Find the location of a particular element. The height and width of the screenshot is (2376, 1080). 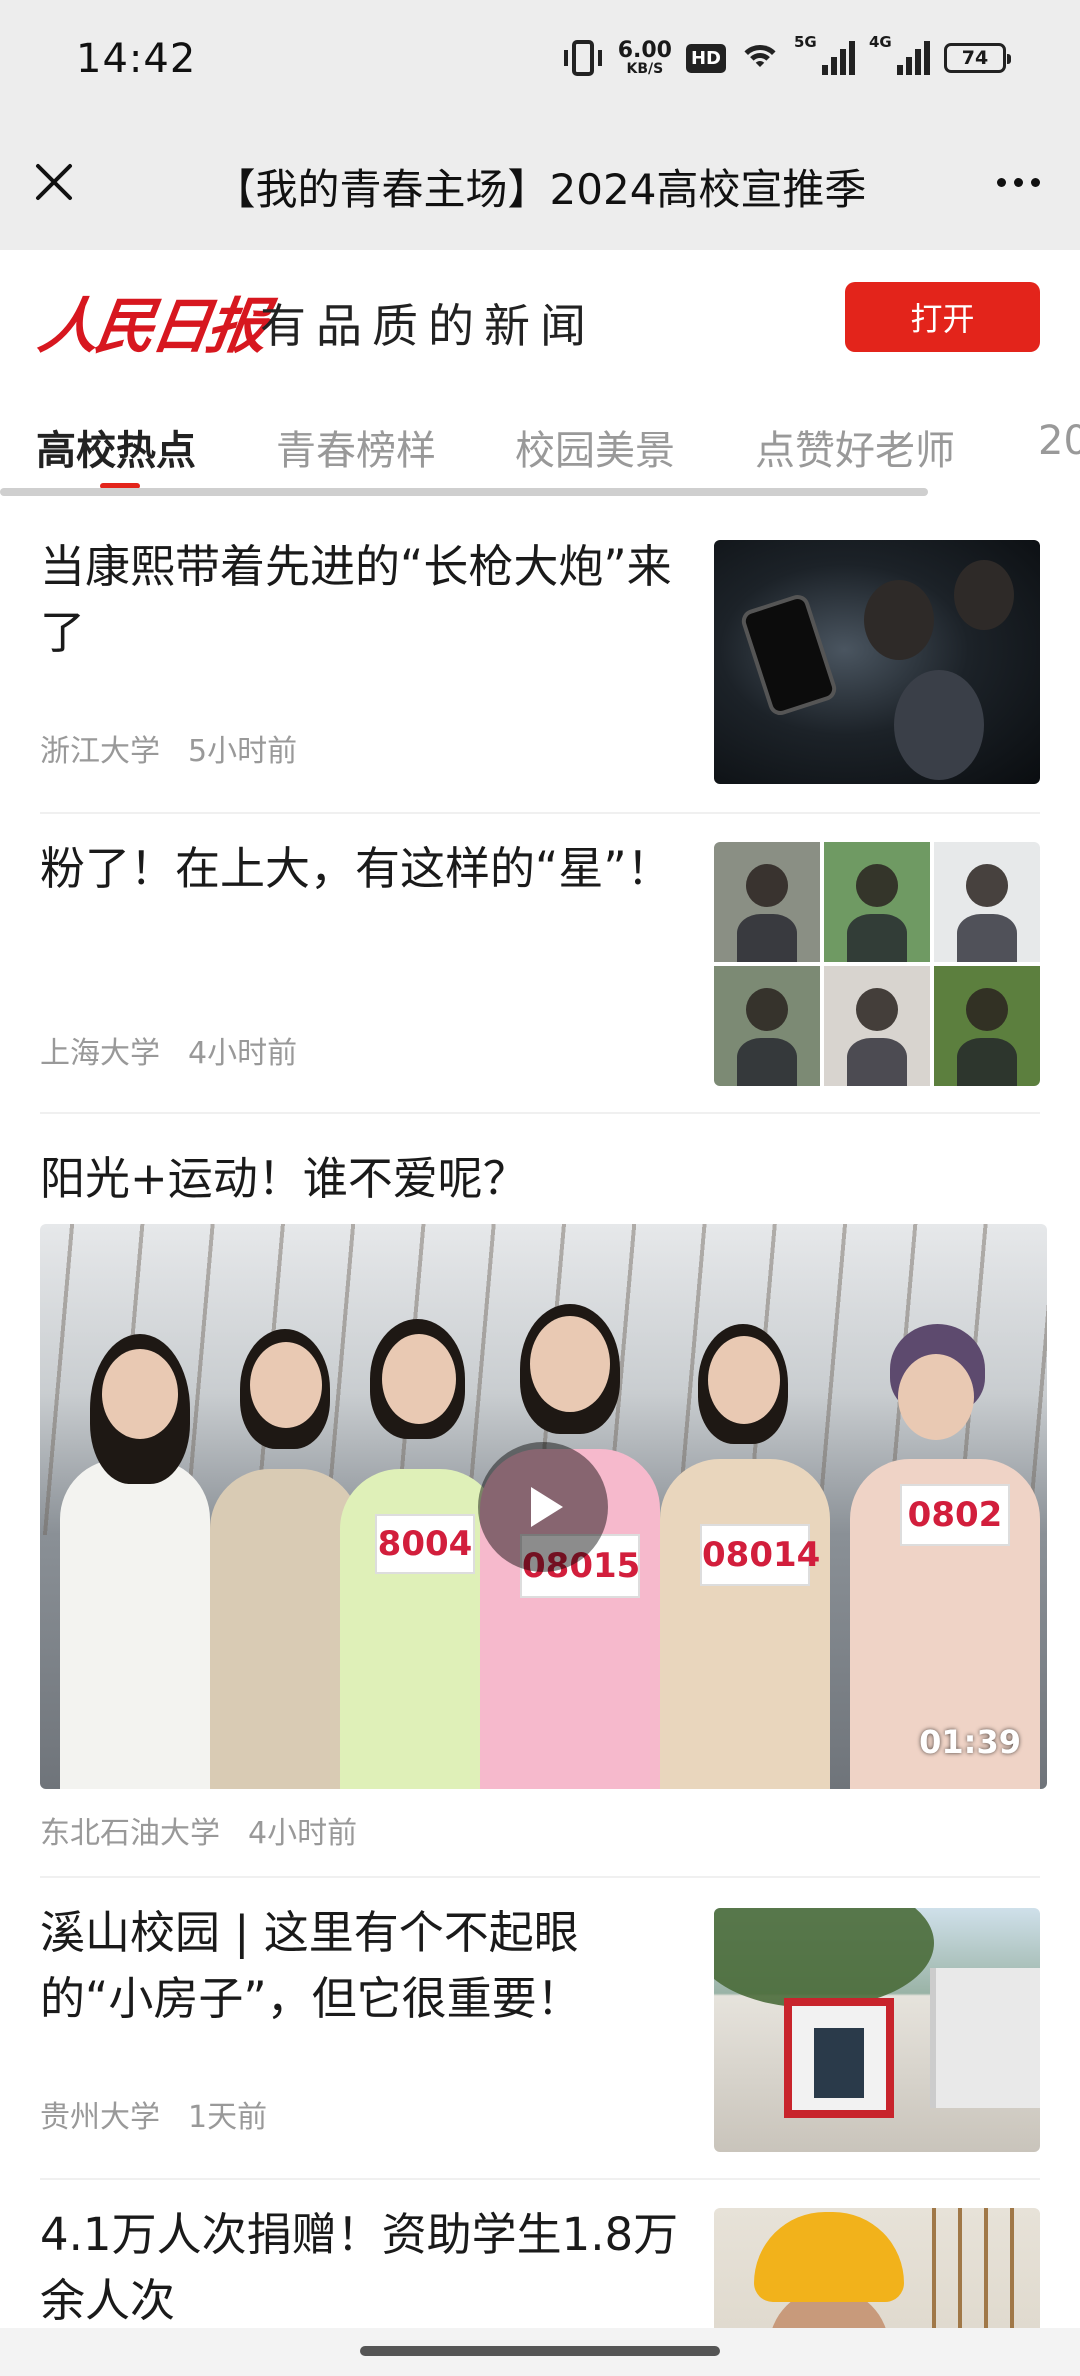

article-title: 4.1万人次捐赠！资助学生1.8万余人次 is located at coordinates (359, 2267).